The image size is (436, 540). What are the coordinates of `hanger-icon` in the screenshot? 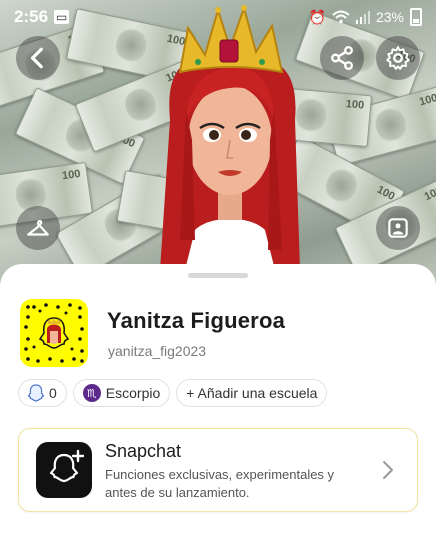 It's located at (38, 228).